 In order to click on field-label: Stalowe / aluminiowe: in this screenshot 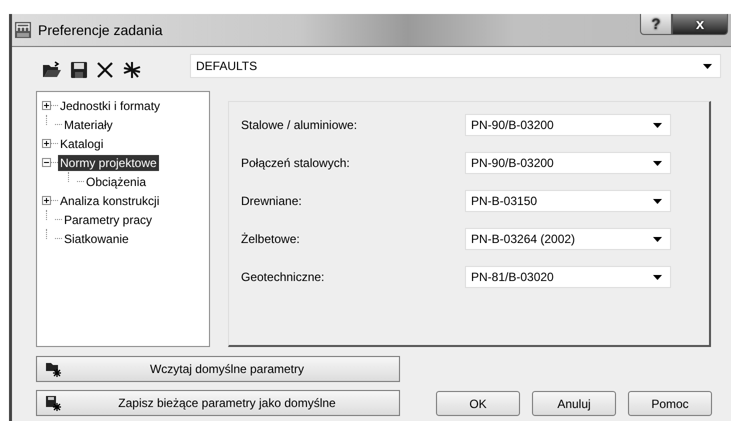, I will do `click(299, 125)`.